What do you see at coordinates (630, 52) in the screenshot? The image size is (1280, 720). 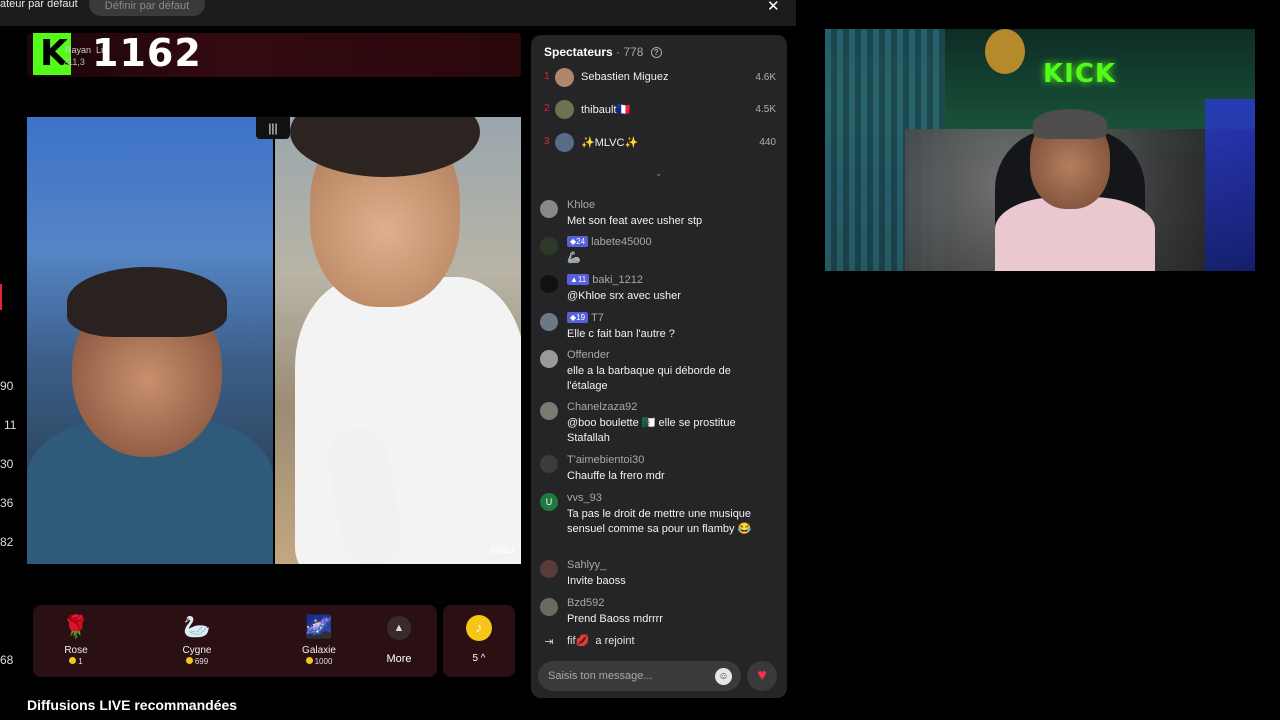 I see `viewers-count: · 778` at bounding box center [630, 52].